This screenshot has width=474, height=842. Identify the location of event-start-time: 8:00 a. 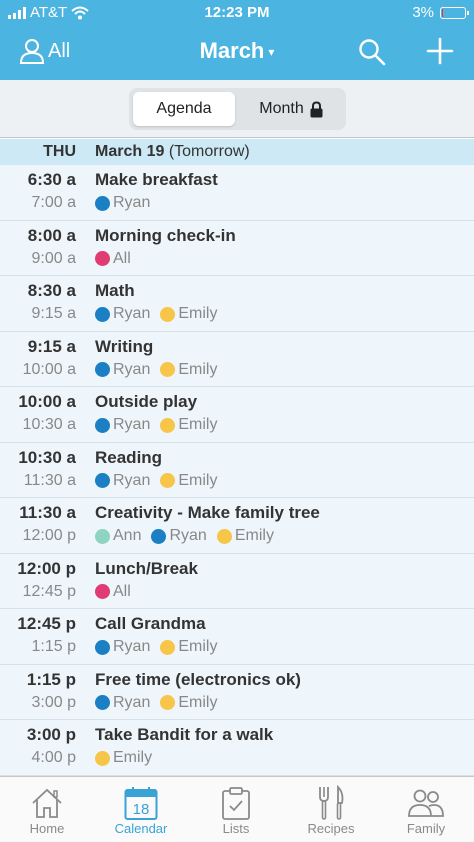
(51, 235).